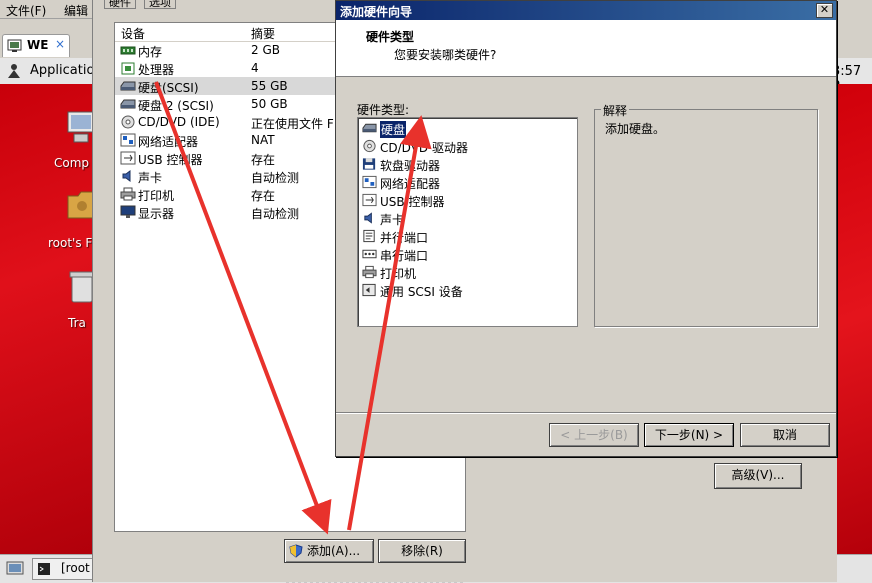  What do you see at coordinates (462, 128) in the screenshot?
I see `hardware-type-item: 硬盘` at bounding box center [462, 128].